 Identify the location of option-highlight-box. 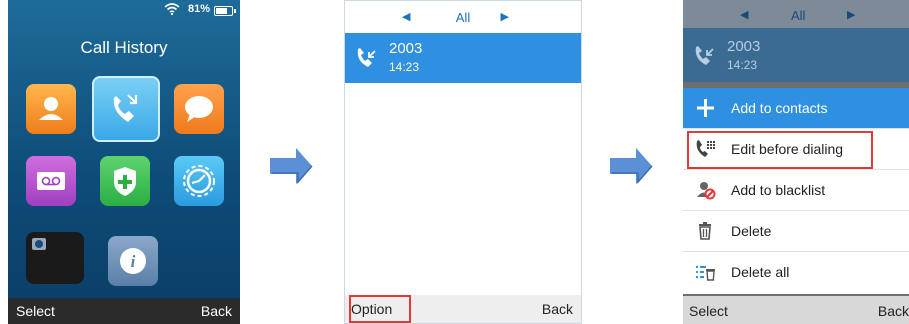
(380, 309).